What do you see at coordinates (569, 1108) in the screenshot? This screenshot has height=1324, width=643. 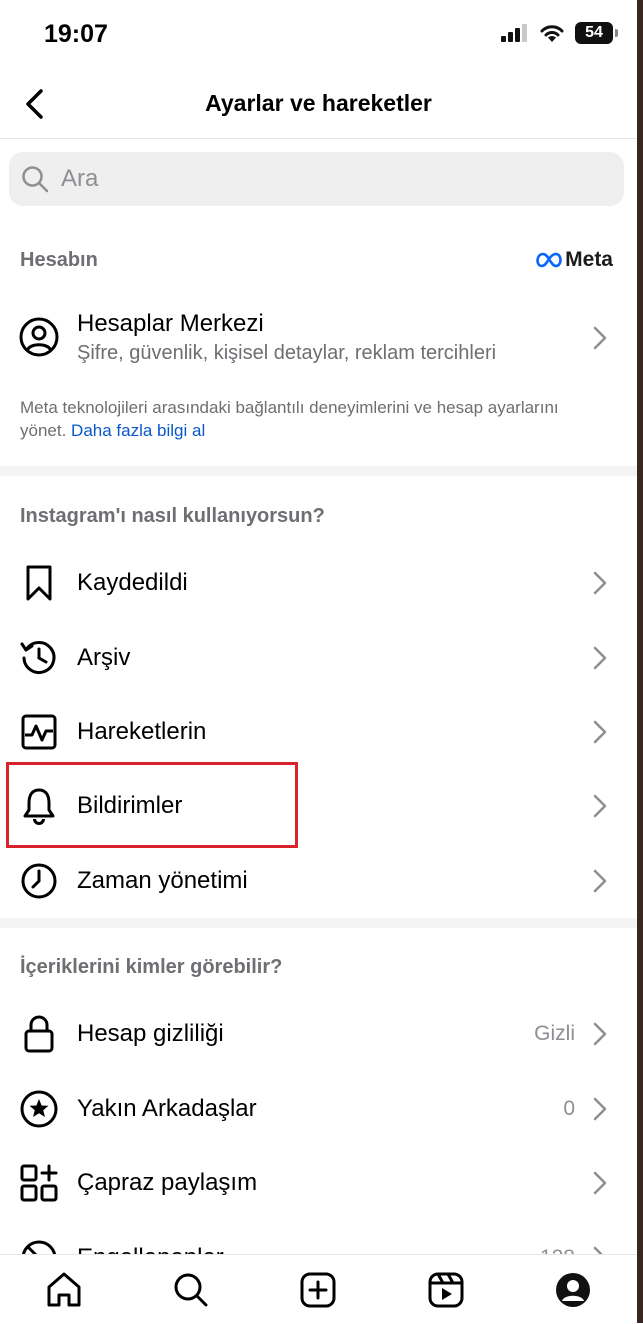 I see `close-friends-count: 0` at bounding box center [569, 1108].